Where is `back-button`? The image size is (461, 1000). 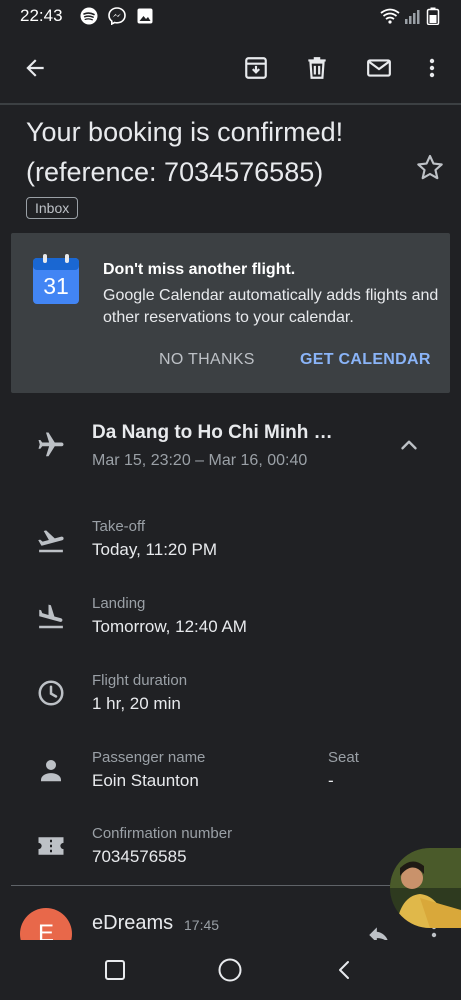 back-button is located at coordinates (35, 68).